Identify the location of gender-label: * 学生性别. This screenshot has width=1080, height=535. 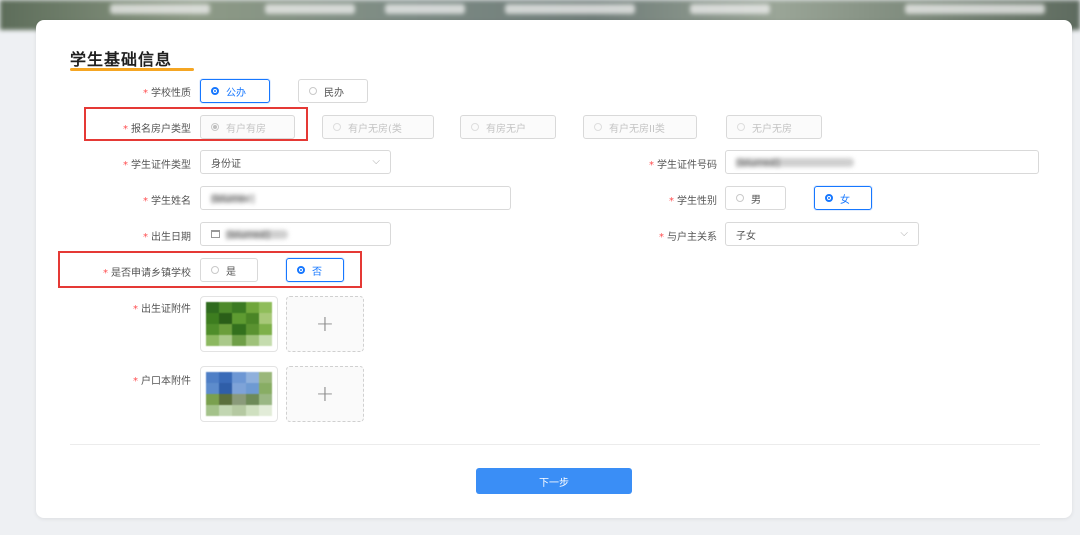
(693, 201).